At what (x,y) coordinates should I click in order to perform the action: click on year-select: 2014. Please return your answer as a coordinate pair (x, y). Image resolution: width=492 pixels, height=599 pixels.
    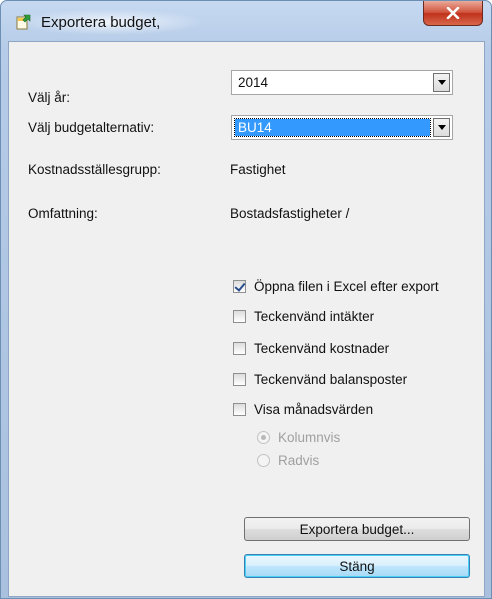
    Looking at the image, I should click on (342, 82).